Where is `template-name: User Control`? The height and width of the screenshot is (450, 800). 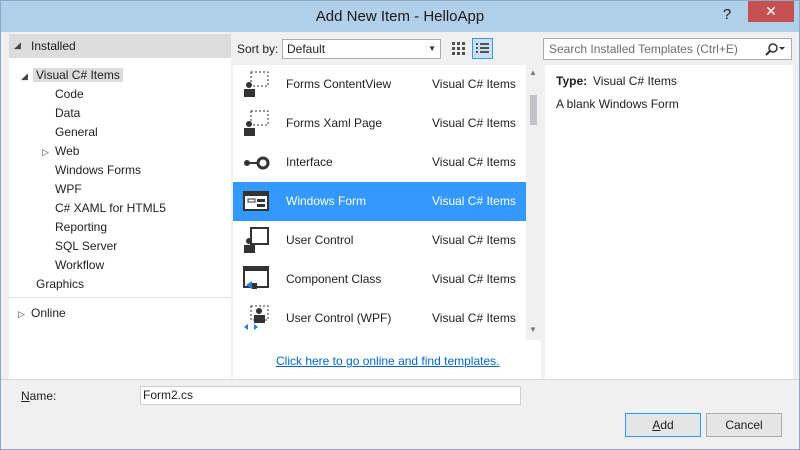 template-name: User Control is located at coordinates (320, 240).